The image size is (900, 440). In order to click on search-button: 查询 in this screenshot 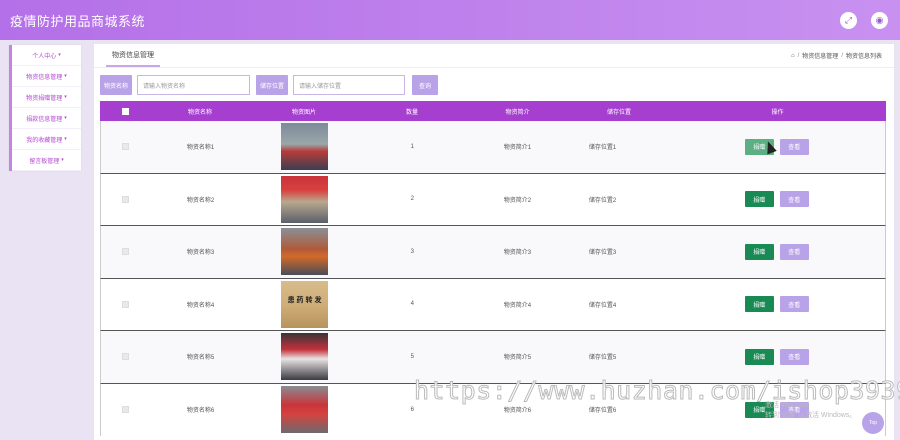, I will do `click(425, 85)`.